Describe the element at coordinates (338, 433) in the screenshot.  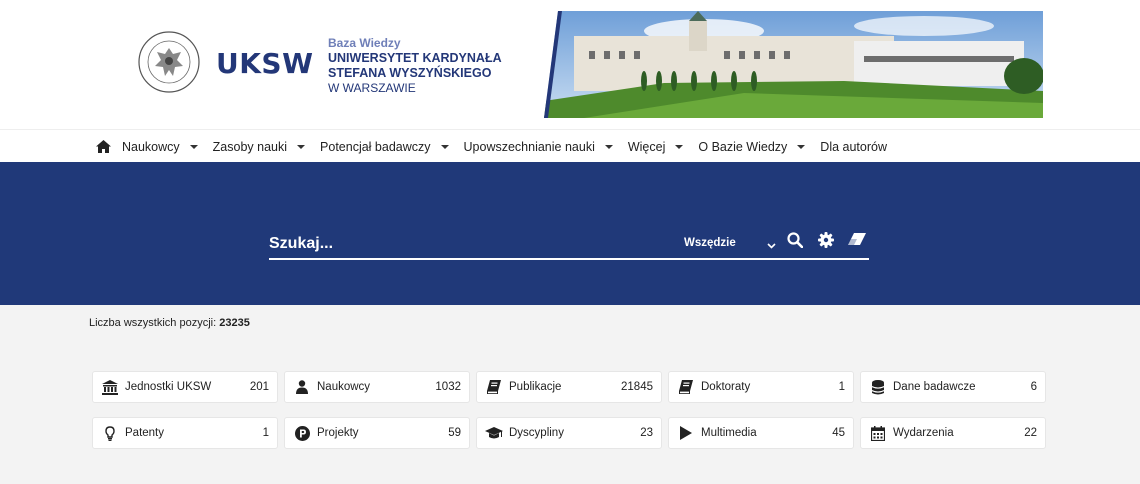
I see `category-label: Projekty` at that location.